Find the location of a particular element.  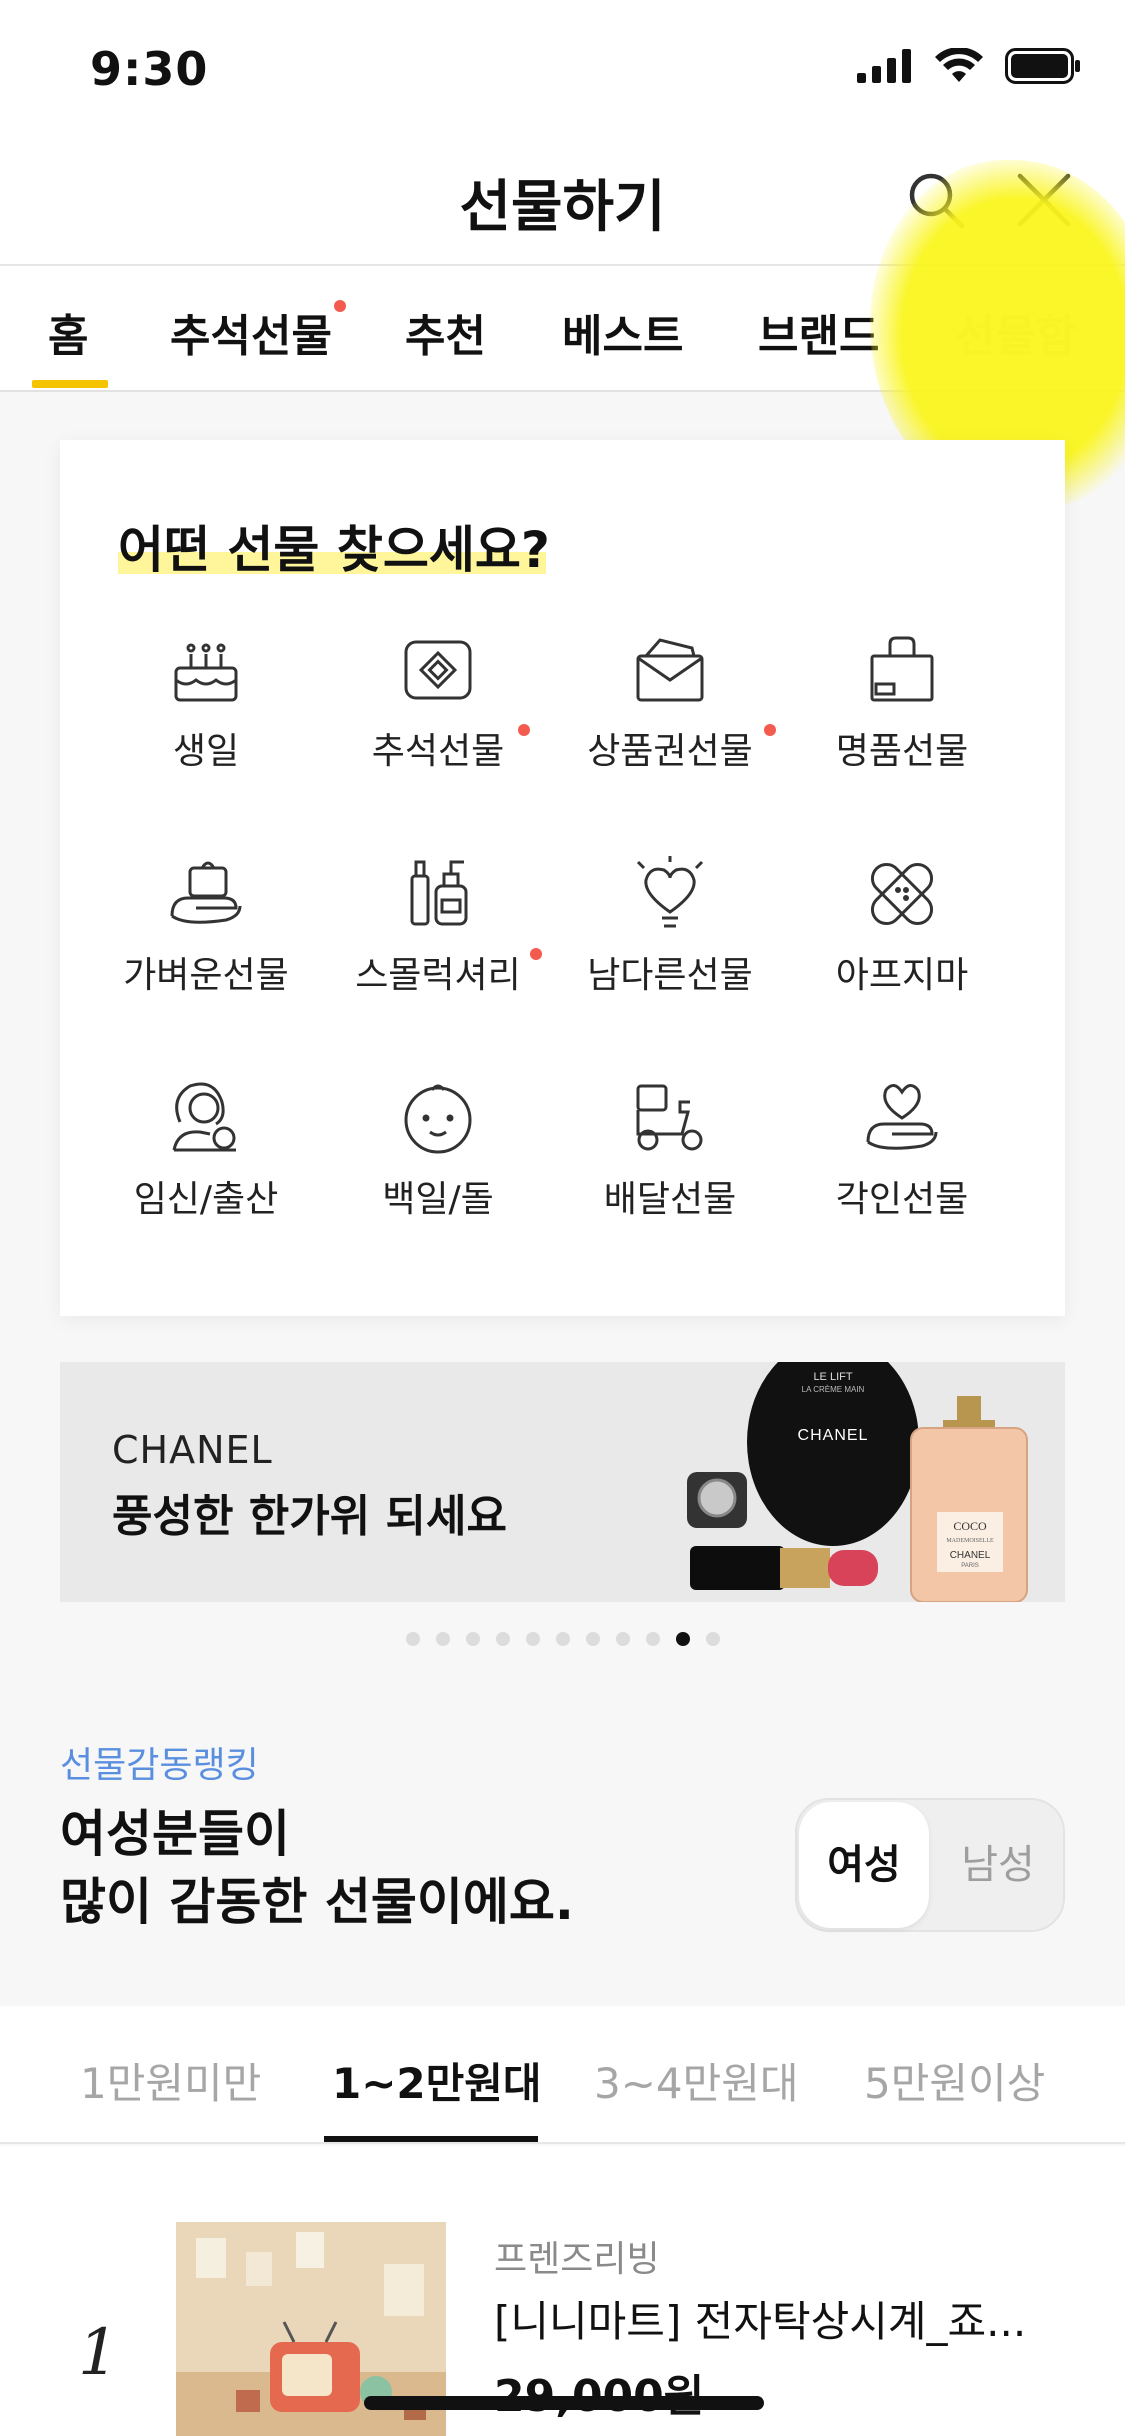

tab-best: 베스트 is located at coordinates (622, 332).